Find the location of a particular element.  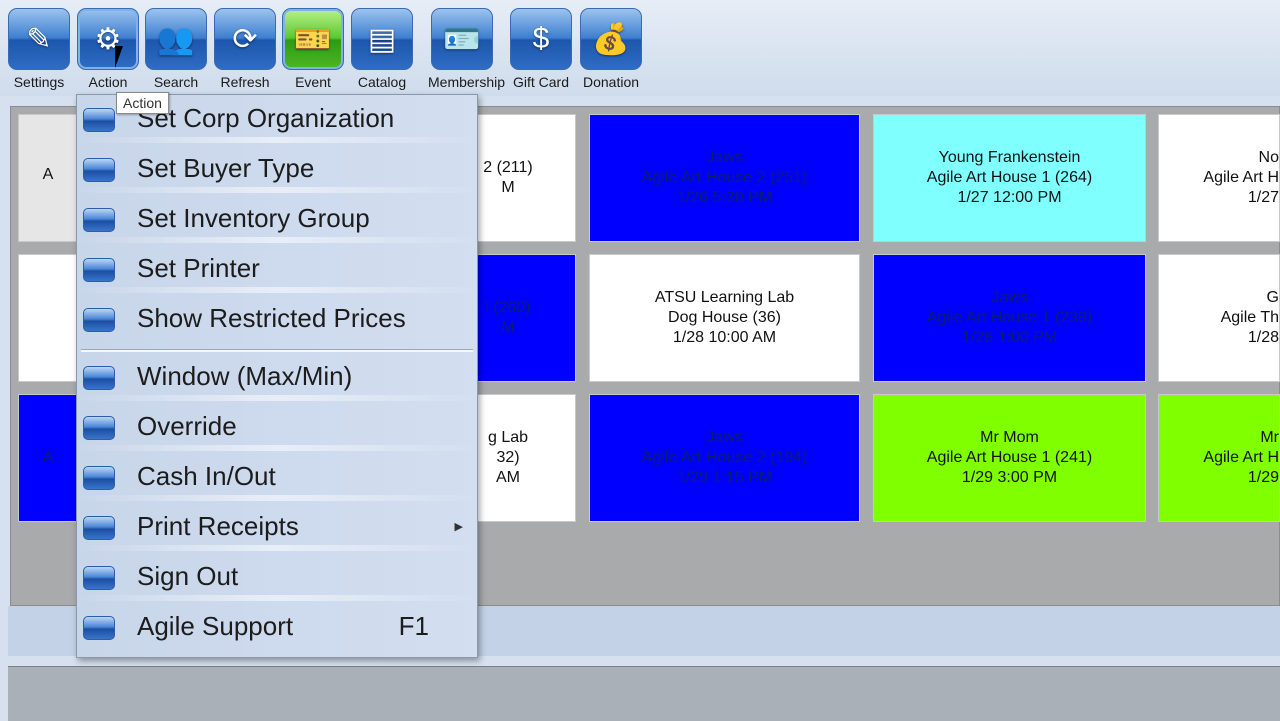

settings-button: ✎ Settings is located at coordinates (39, 52).